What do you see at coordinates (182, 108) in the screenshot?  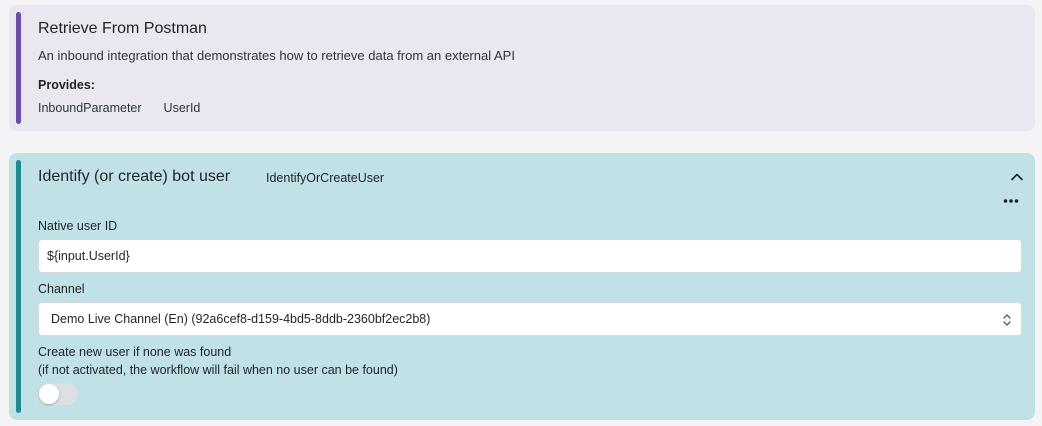 I see `provided-param: UserId` at bounding box center [182, 108].